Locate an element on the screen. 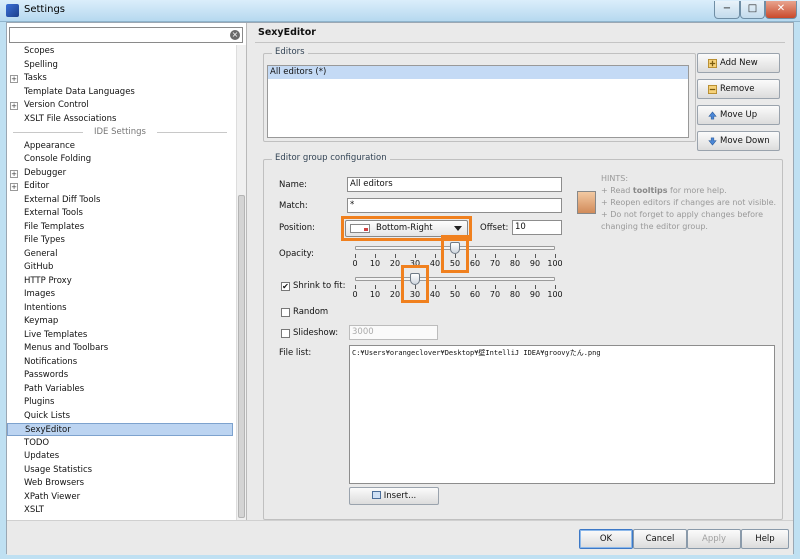 This screenshot has height=559, width=800. arrow-down-icon is located at coordinates (712, 141).